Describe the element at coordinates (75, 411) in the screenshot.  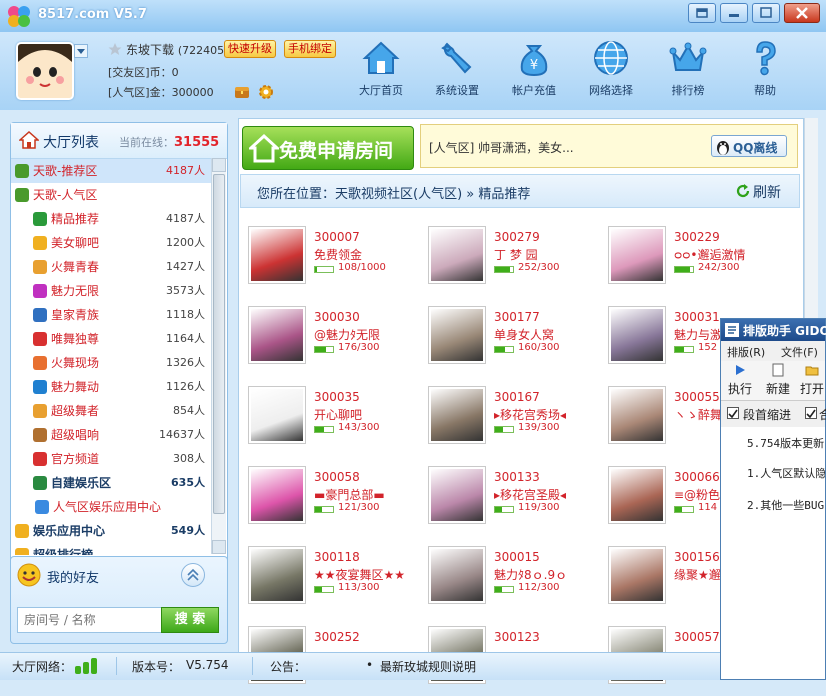
I see `lobby-item-label: 超级舞者` at that location.